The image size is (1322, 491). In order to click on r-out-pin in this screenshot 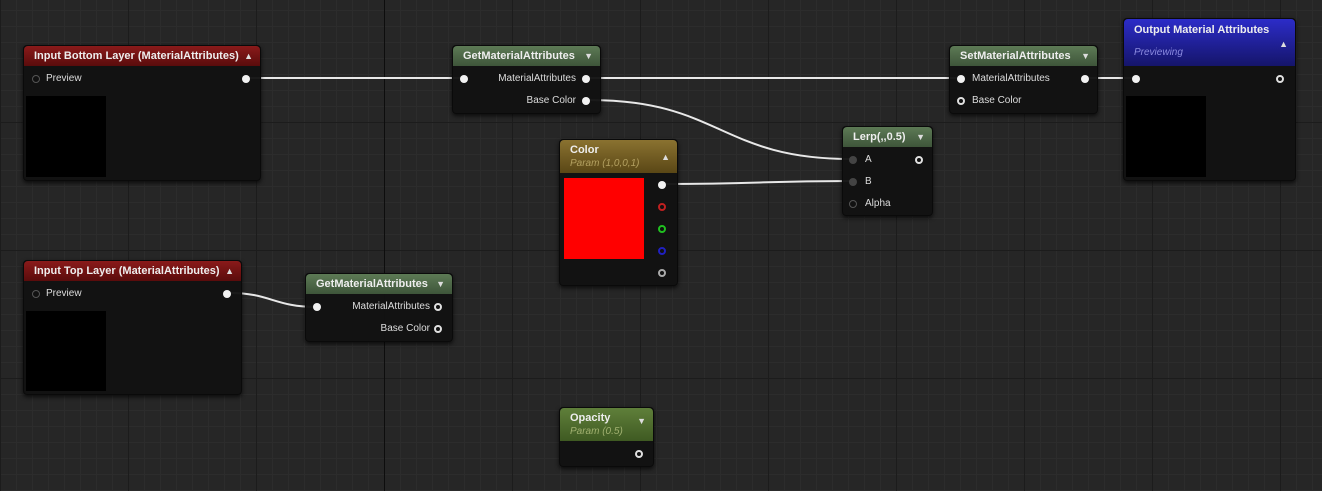, I will do `click(662, 207)`.